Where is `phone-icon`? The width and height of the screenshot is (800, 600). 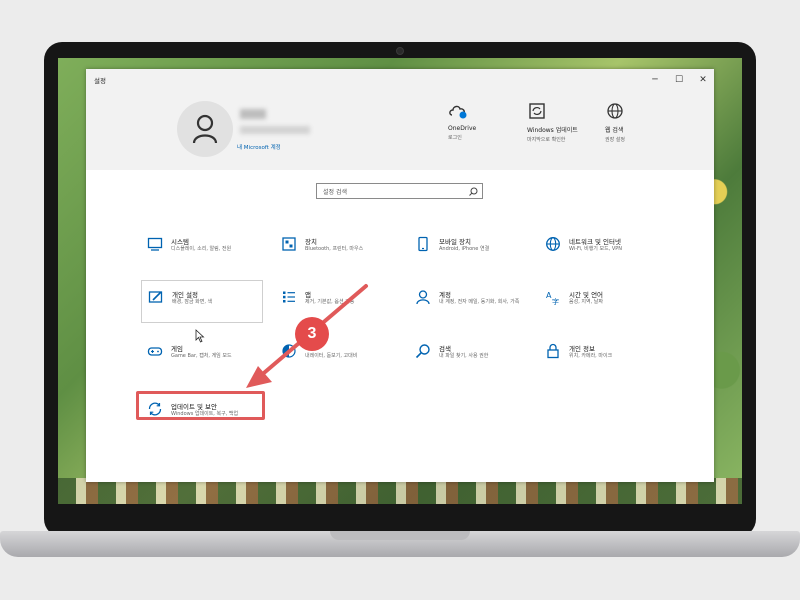 phone-icon is located at coordinates (423, 244).